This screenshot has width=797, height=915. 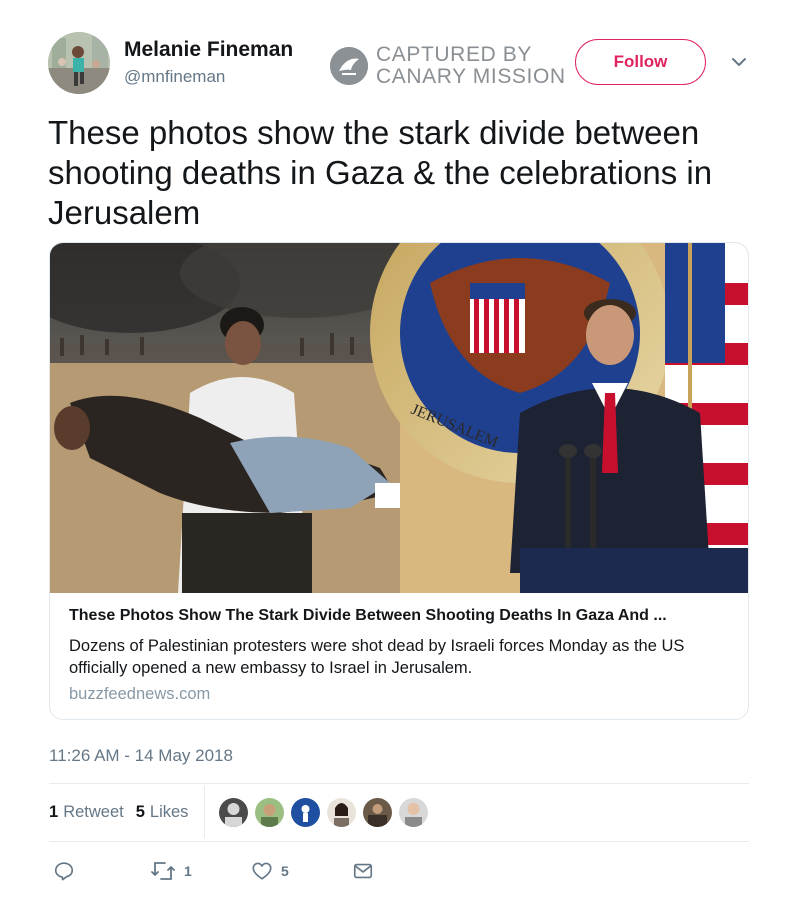 I want to click on likes-count: 5, so click(x=140, y=812).